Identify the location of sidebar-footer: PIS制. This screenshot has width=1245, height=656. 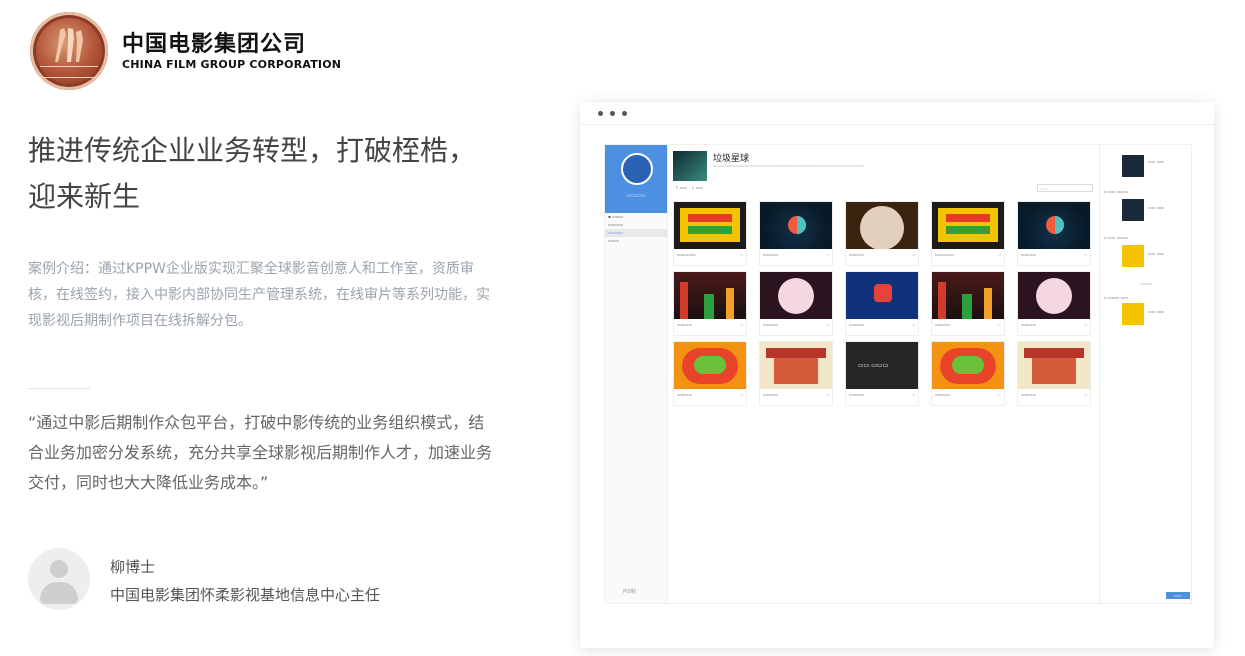
(629, 592).